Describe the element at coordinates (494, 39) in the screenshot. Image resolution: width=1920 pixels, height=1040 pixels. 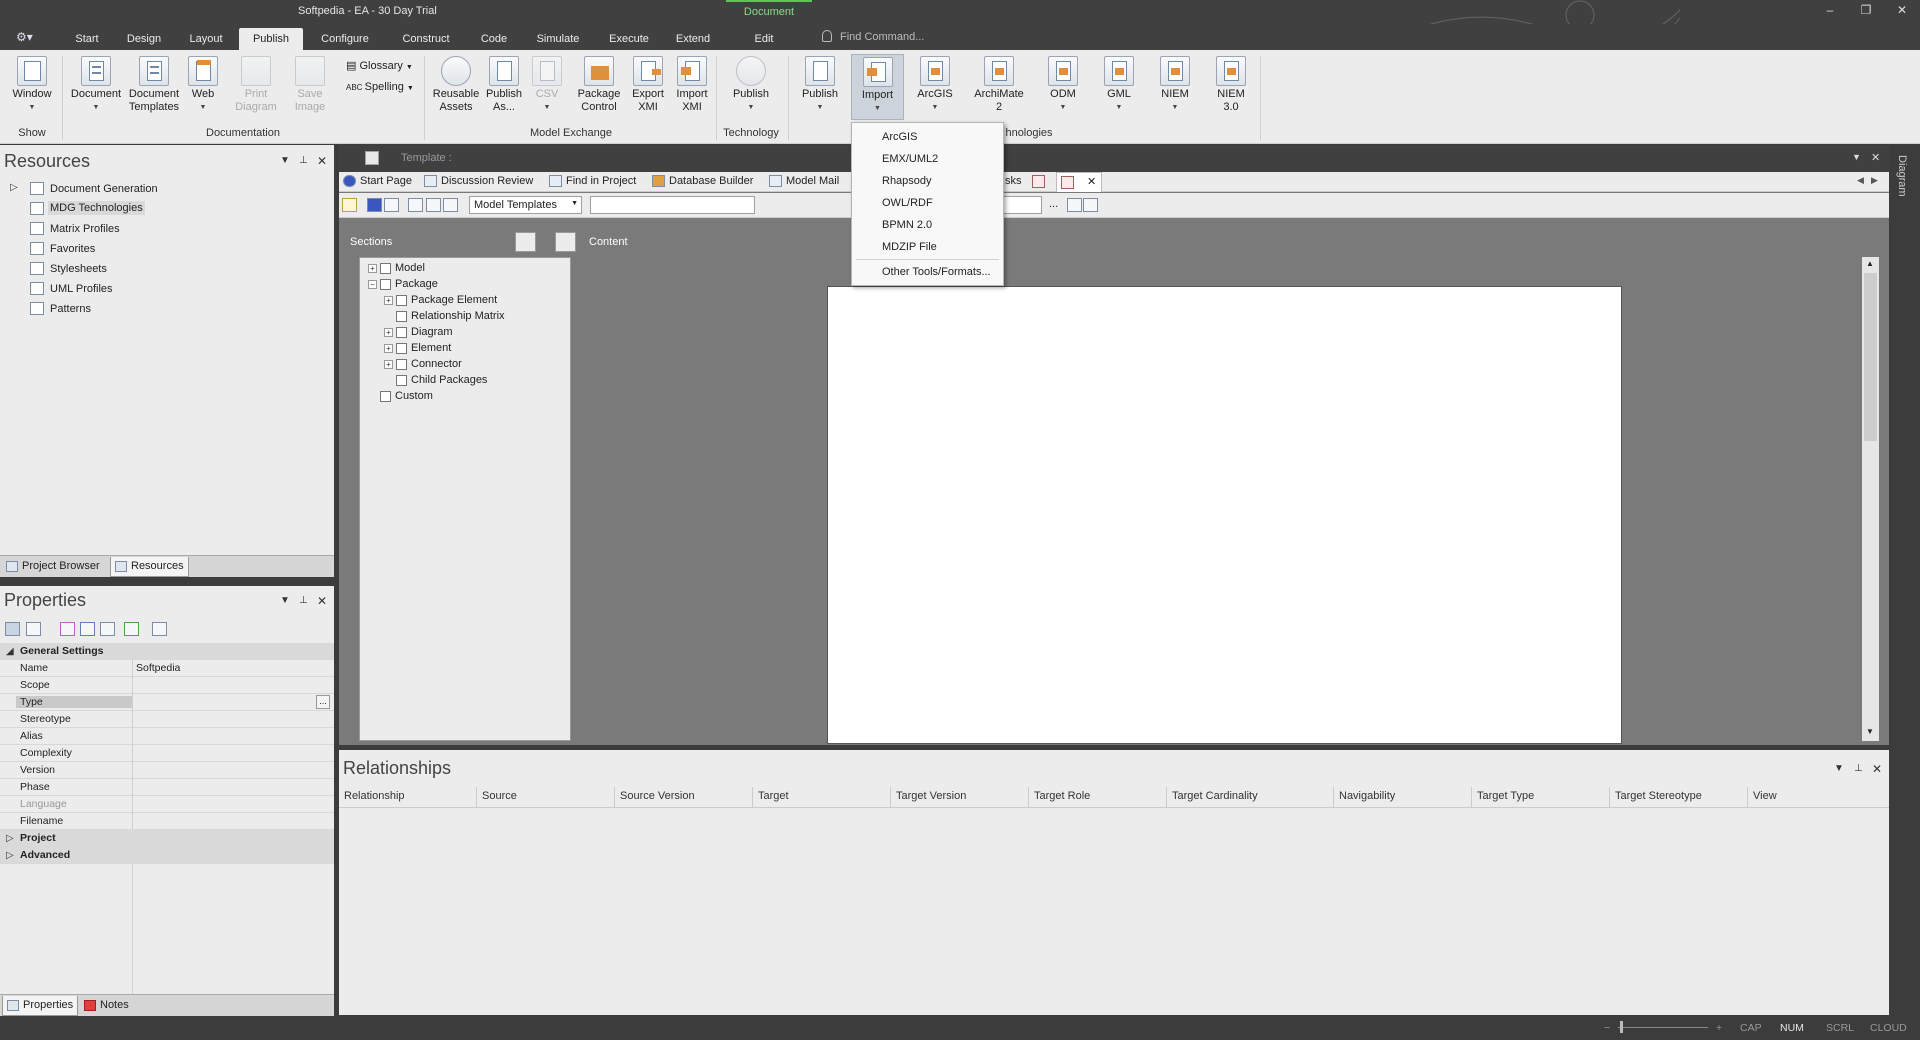
I see `tab-code: Code` at that location.